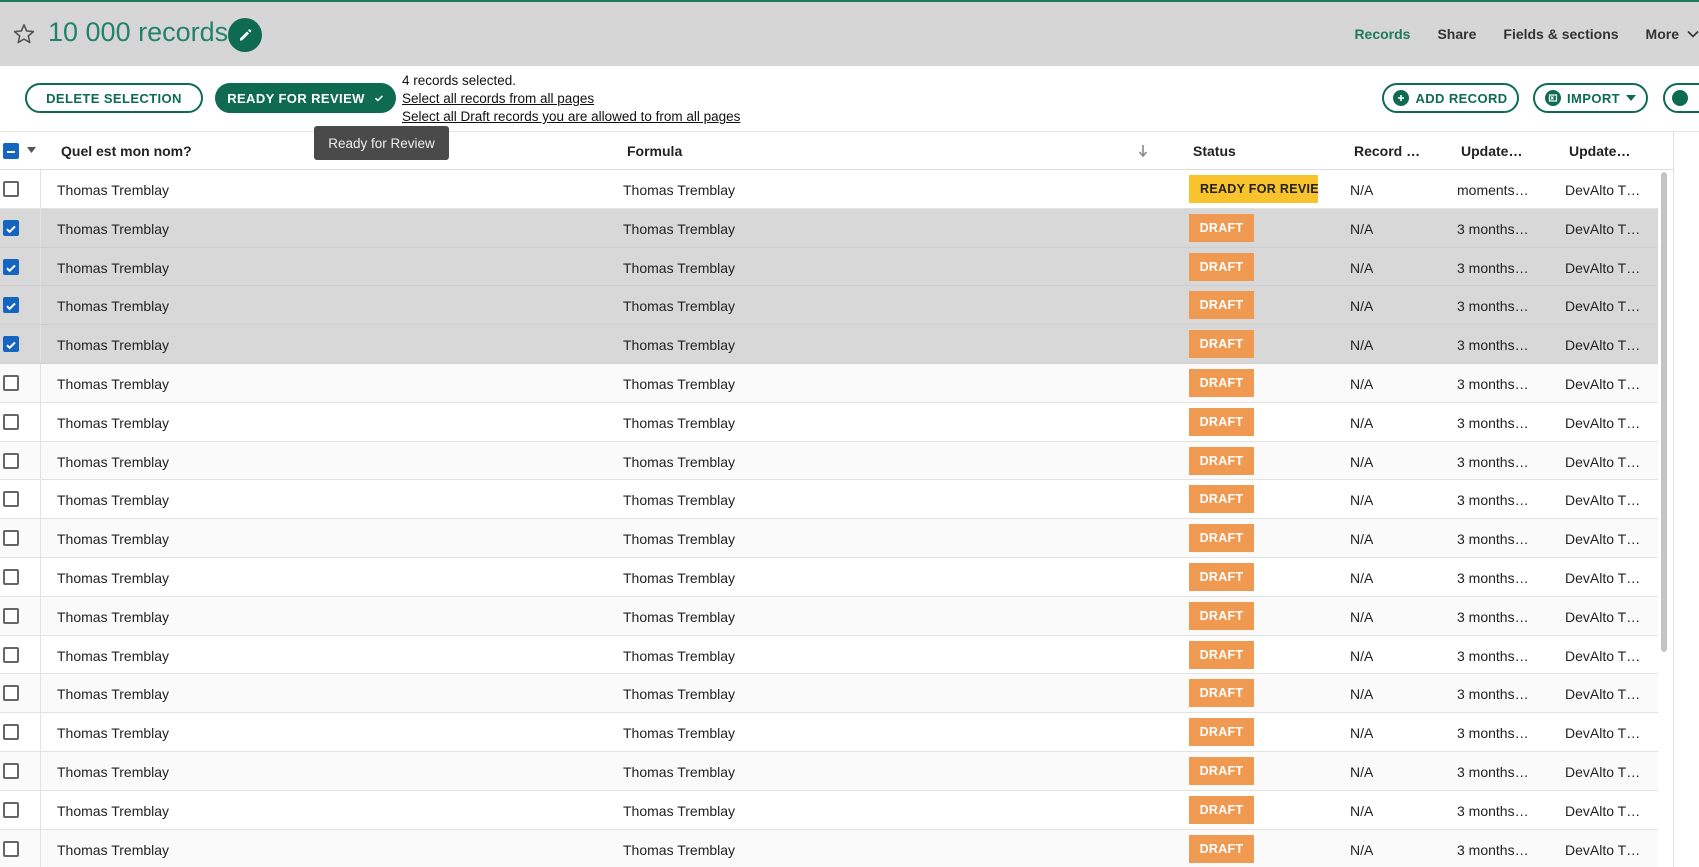  I want to click on more-actions-button, so click(1681, 98).